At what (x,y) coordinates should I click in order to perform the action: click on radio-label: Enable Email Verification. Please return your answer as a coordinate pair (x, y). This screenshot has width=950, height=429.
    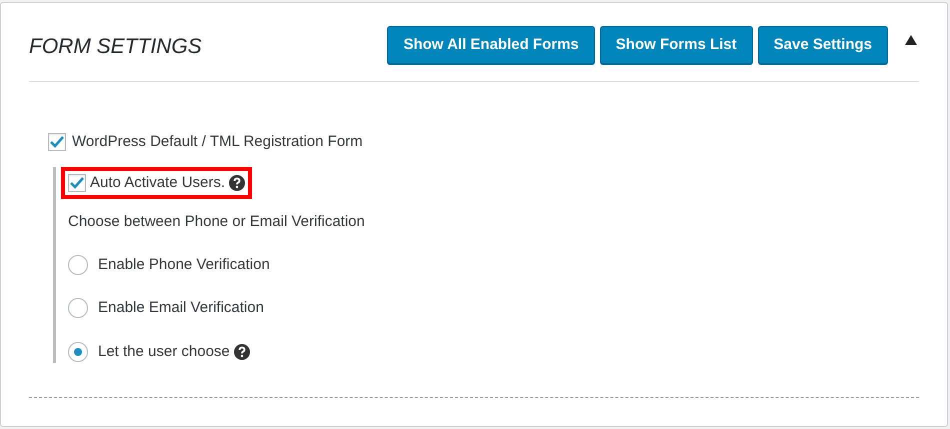
    Looking at the image, I should click on (181, 308).